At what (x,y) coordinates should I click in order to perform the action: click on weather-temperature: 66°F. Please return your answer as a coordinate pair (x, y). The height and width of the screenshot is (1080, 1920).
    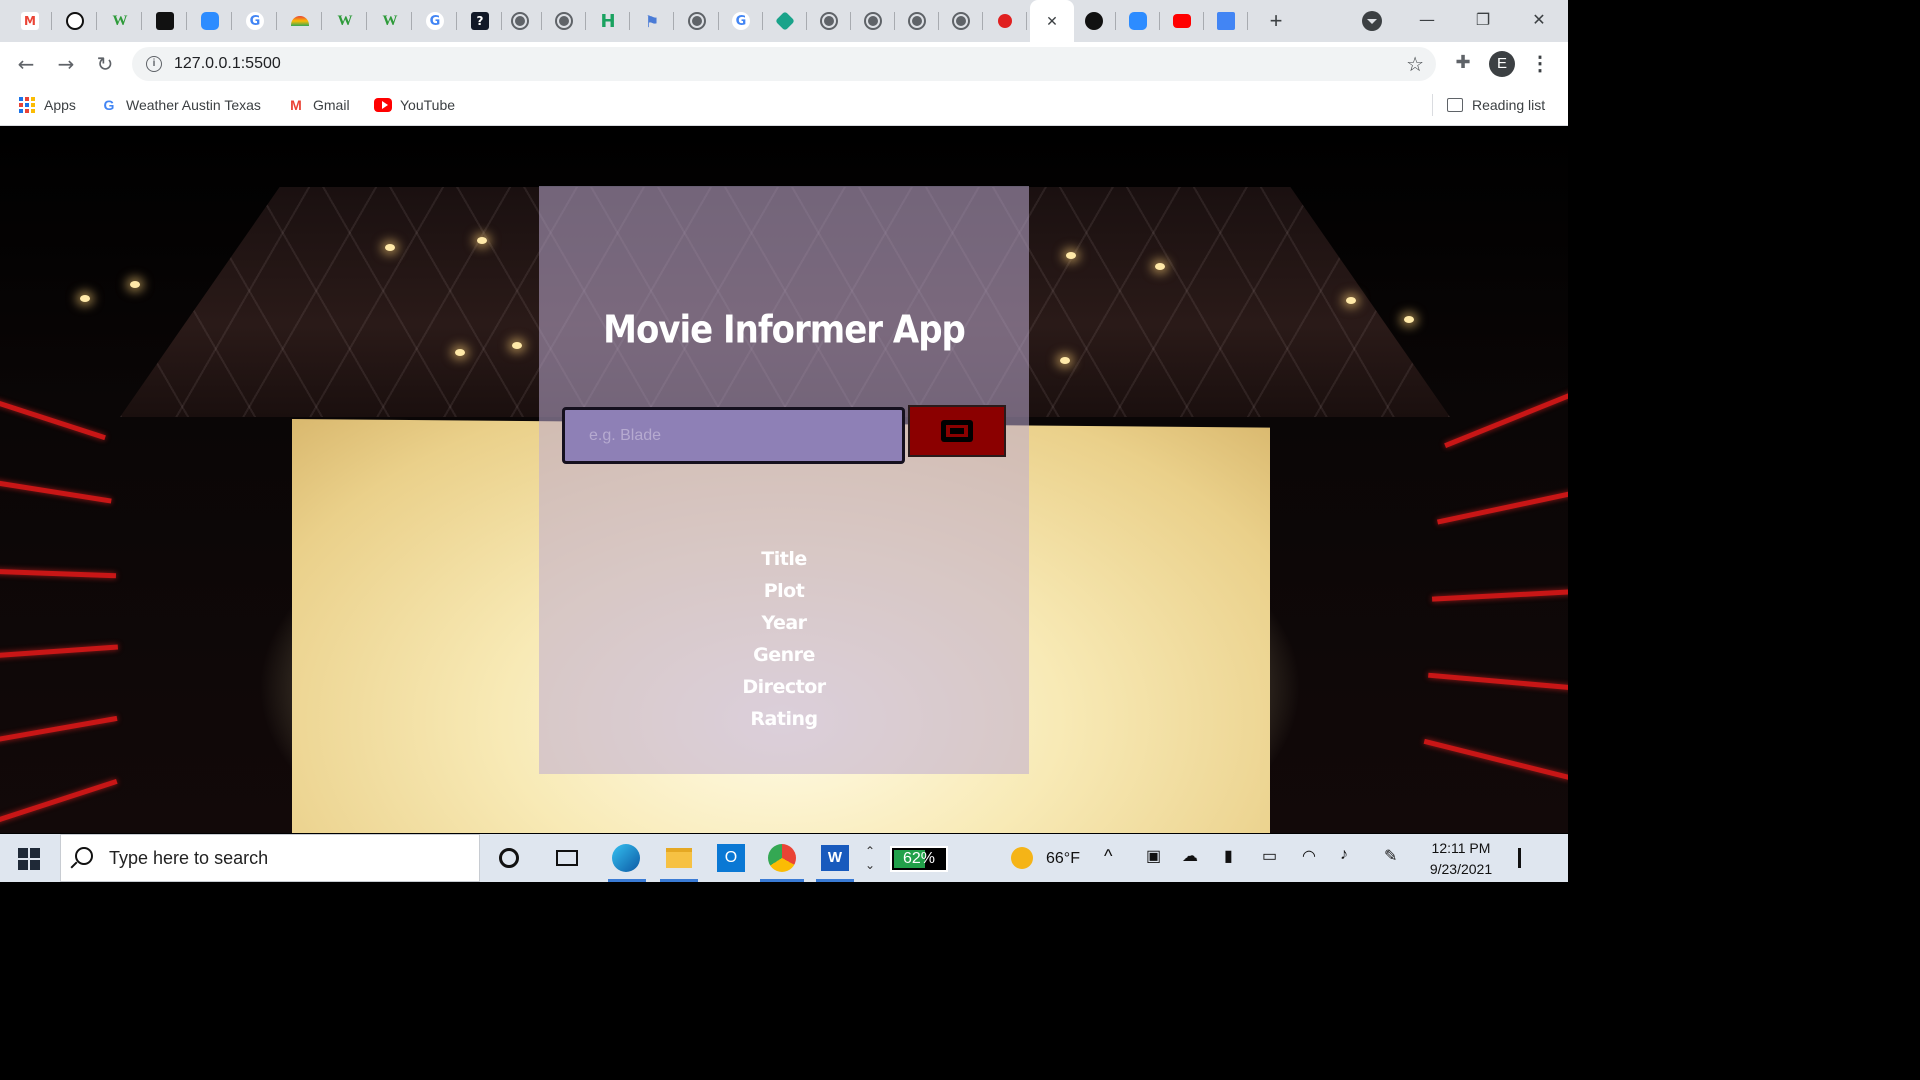
    Looking at the image, I should click on (1063, 859).